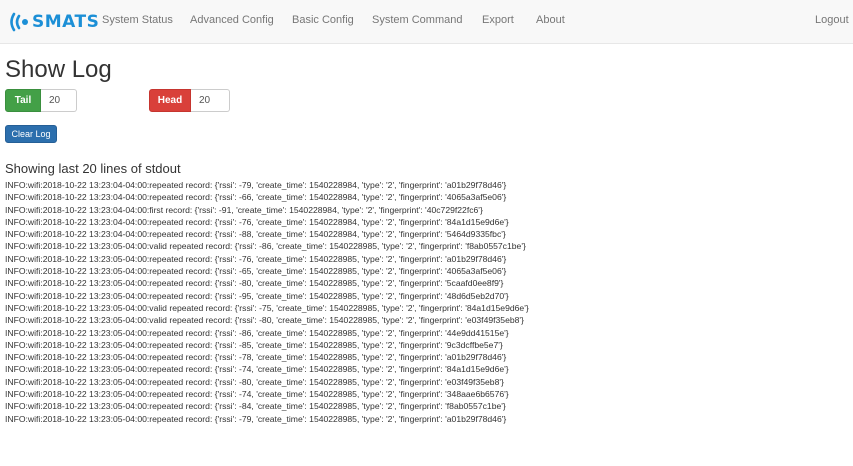  Describe the element at coordinates (93, 168) in the screenshot. I see `log-heading: Showing last 20 lines of stdout` at that location.